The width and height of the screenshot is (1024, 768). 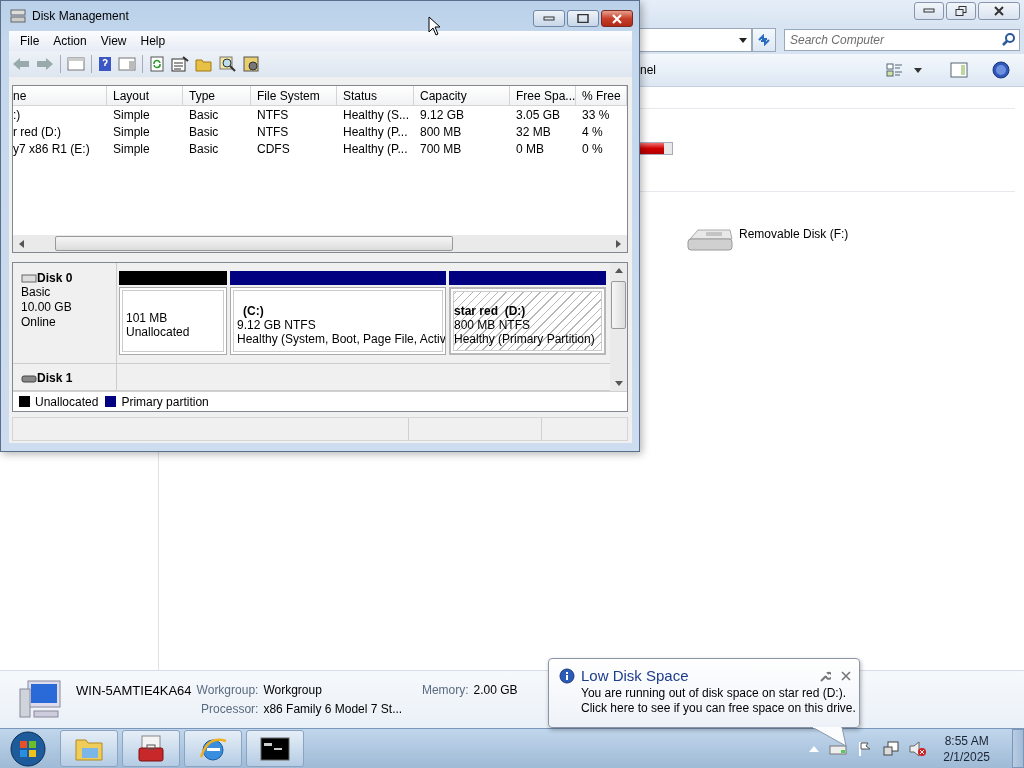 What do you see at coordinates (252, 64) in the screenshot?
I see `settings-icon` at bounding box center [252, 64].